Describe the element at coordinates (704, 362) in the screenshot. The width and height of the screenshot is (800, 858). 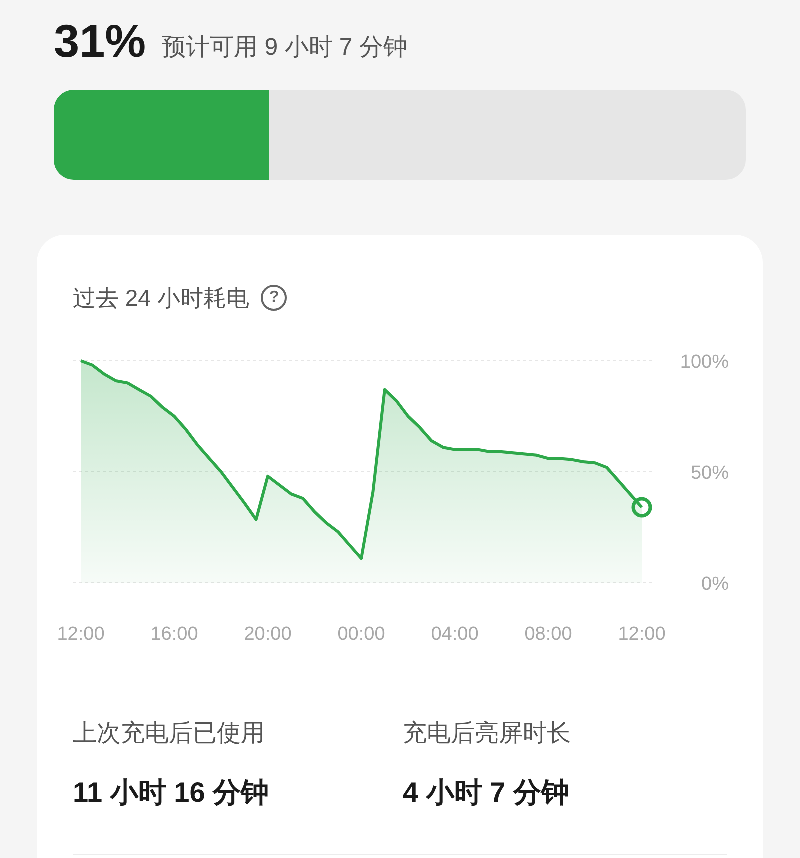
I see `y-tick-label: 100%` at that location.